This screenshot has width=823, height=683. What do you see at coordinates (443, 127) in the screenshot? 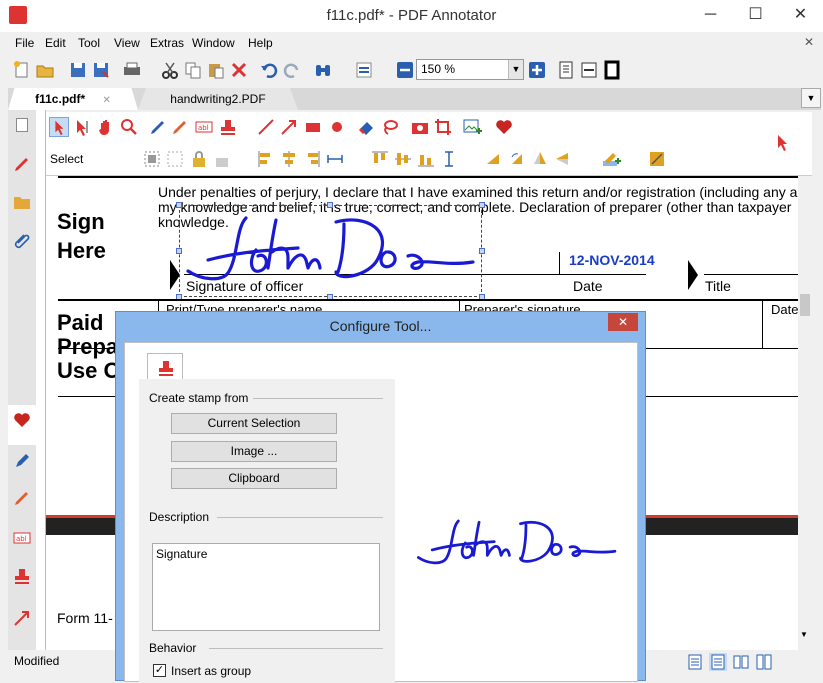
I see `crop-icon` at bounding box center [443, 127].